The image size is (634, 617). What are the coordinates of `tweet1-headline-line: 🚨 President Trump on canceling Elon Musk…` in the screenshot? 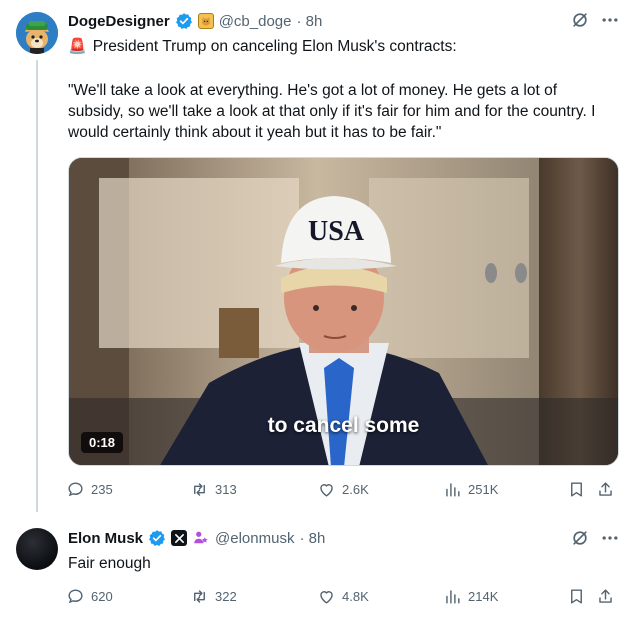 It's located at (262, 46).